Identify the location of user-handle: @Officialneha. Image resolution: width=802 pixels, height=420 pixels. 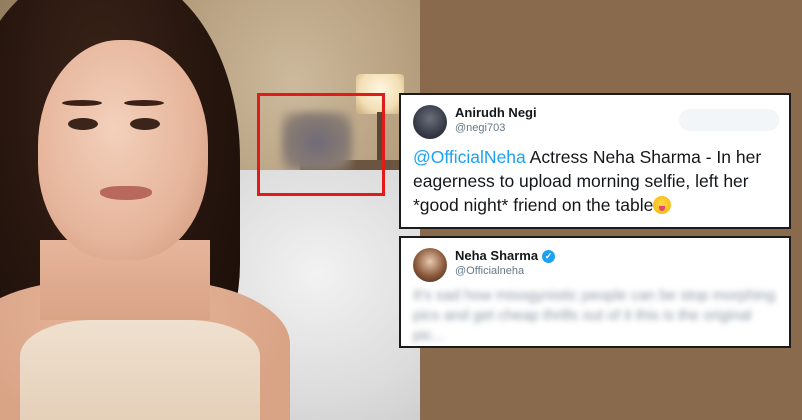
(489, 271).